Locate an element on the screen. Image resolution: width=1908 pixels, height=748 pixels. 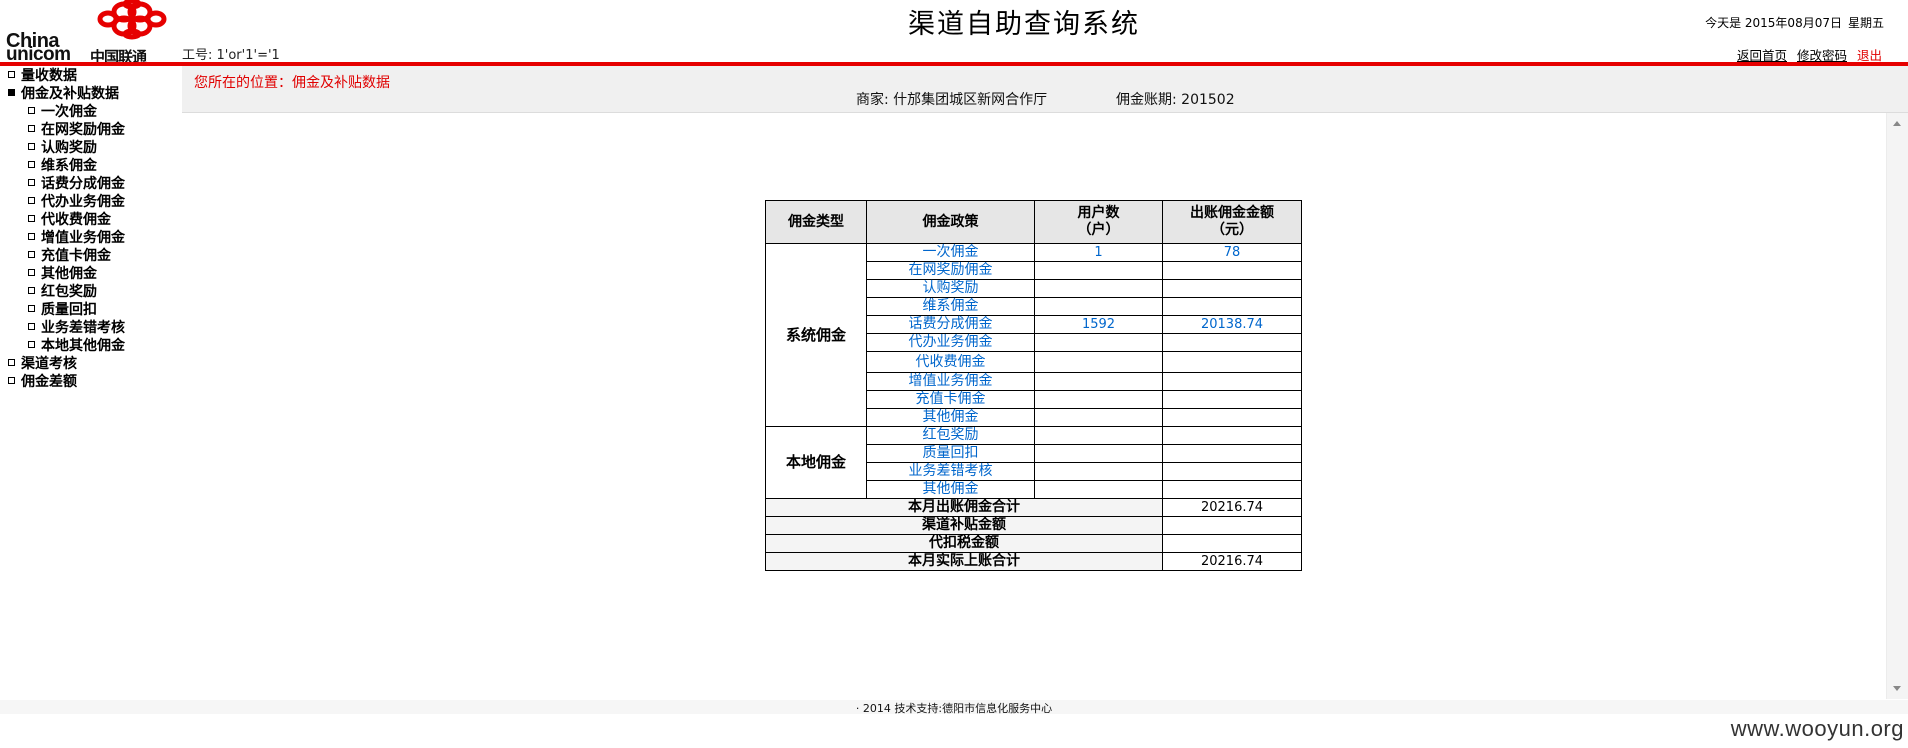
change-password-link: 修改密码 is located at coordinates (1822, 55).